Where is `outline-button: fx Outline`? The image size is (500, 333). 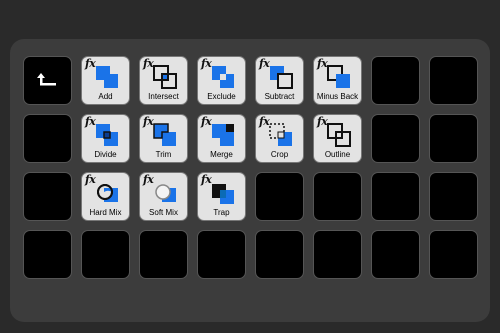 outline-button: fx Outline is located at coordinates (337, 138).